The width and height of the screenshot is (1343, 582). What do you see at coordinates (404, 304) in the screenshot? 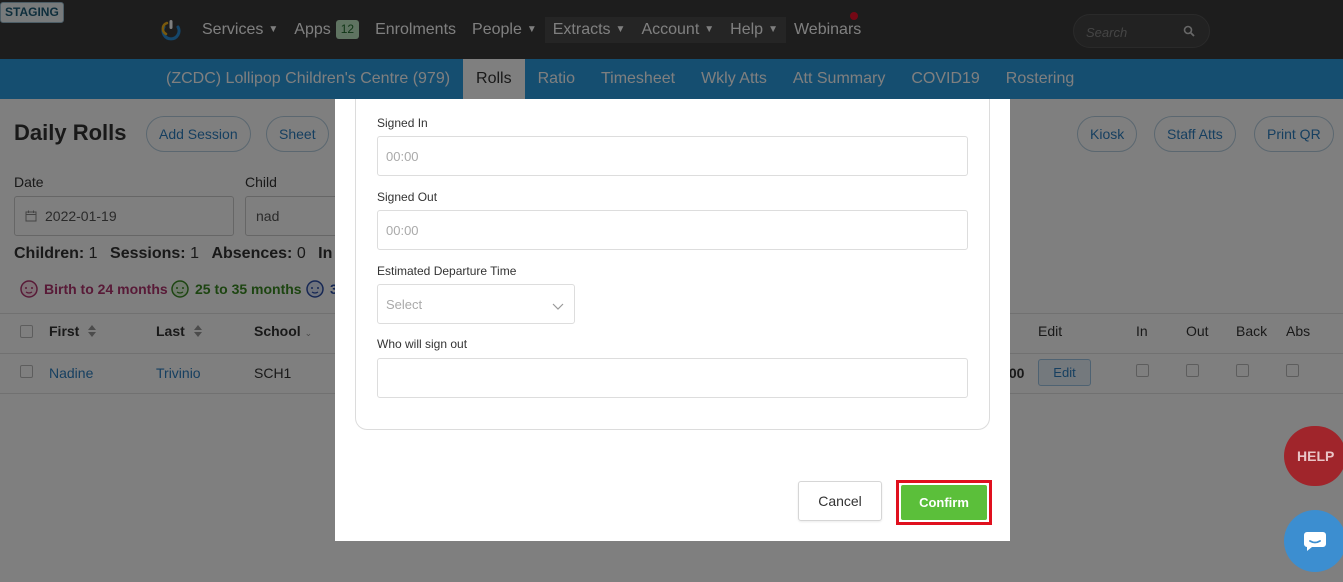
I see `departure-time-placeholder: Select` at bounding box center [404, 304].